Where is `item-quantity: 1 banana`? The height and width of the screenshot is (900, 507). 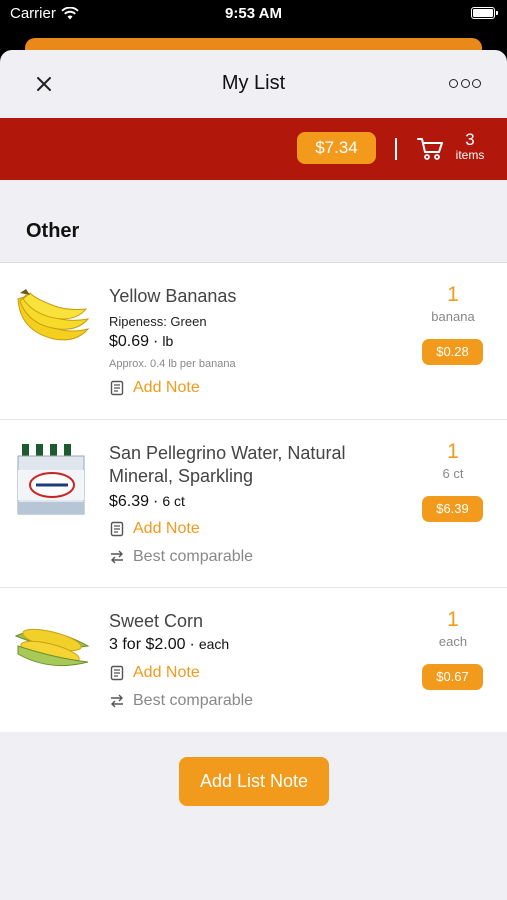 item-quantity: 1 banana is located at coordinates (453, 303).